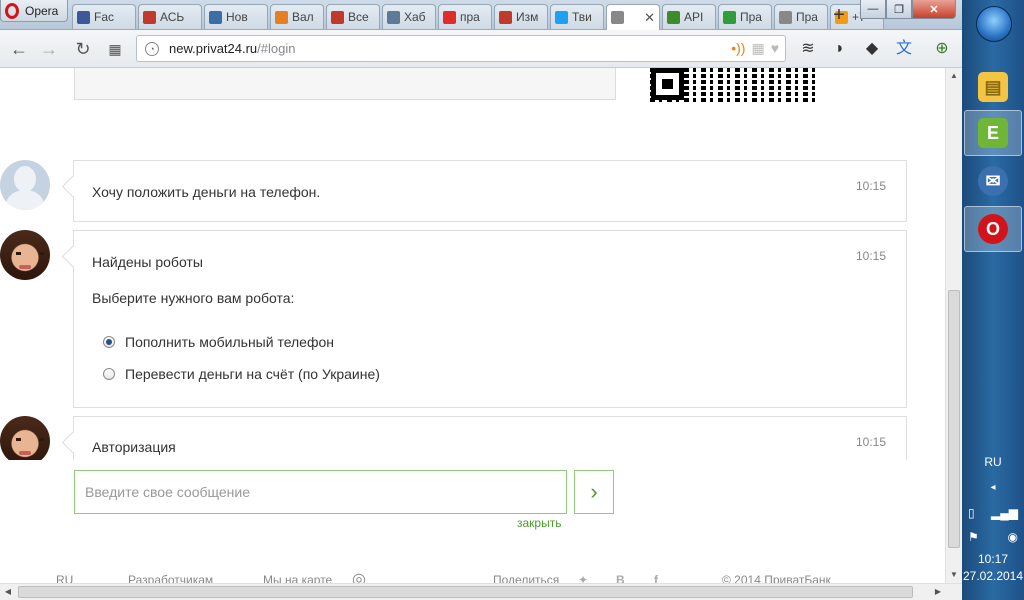 The image size is (1024, 600). I want to click on browser-tab: API, so click(689, 16).